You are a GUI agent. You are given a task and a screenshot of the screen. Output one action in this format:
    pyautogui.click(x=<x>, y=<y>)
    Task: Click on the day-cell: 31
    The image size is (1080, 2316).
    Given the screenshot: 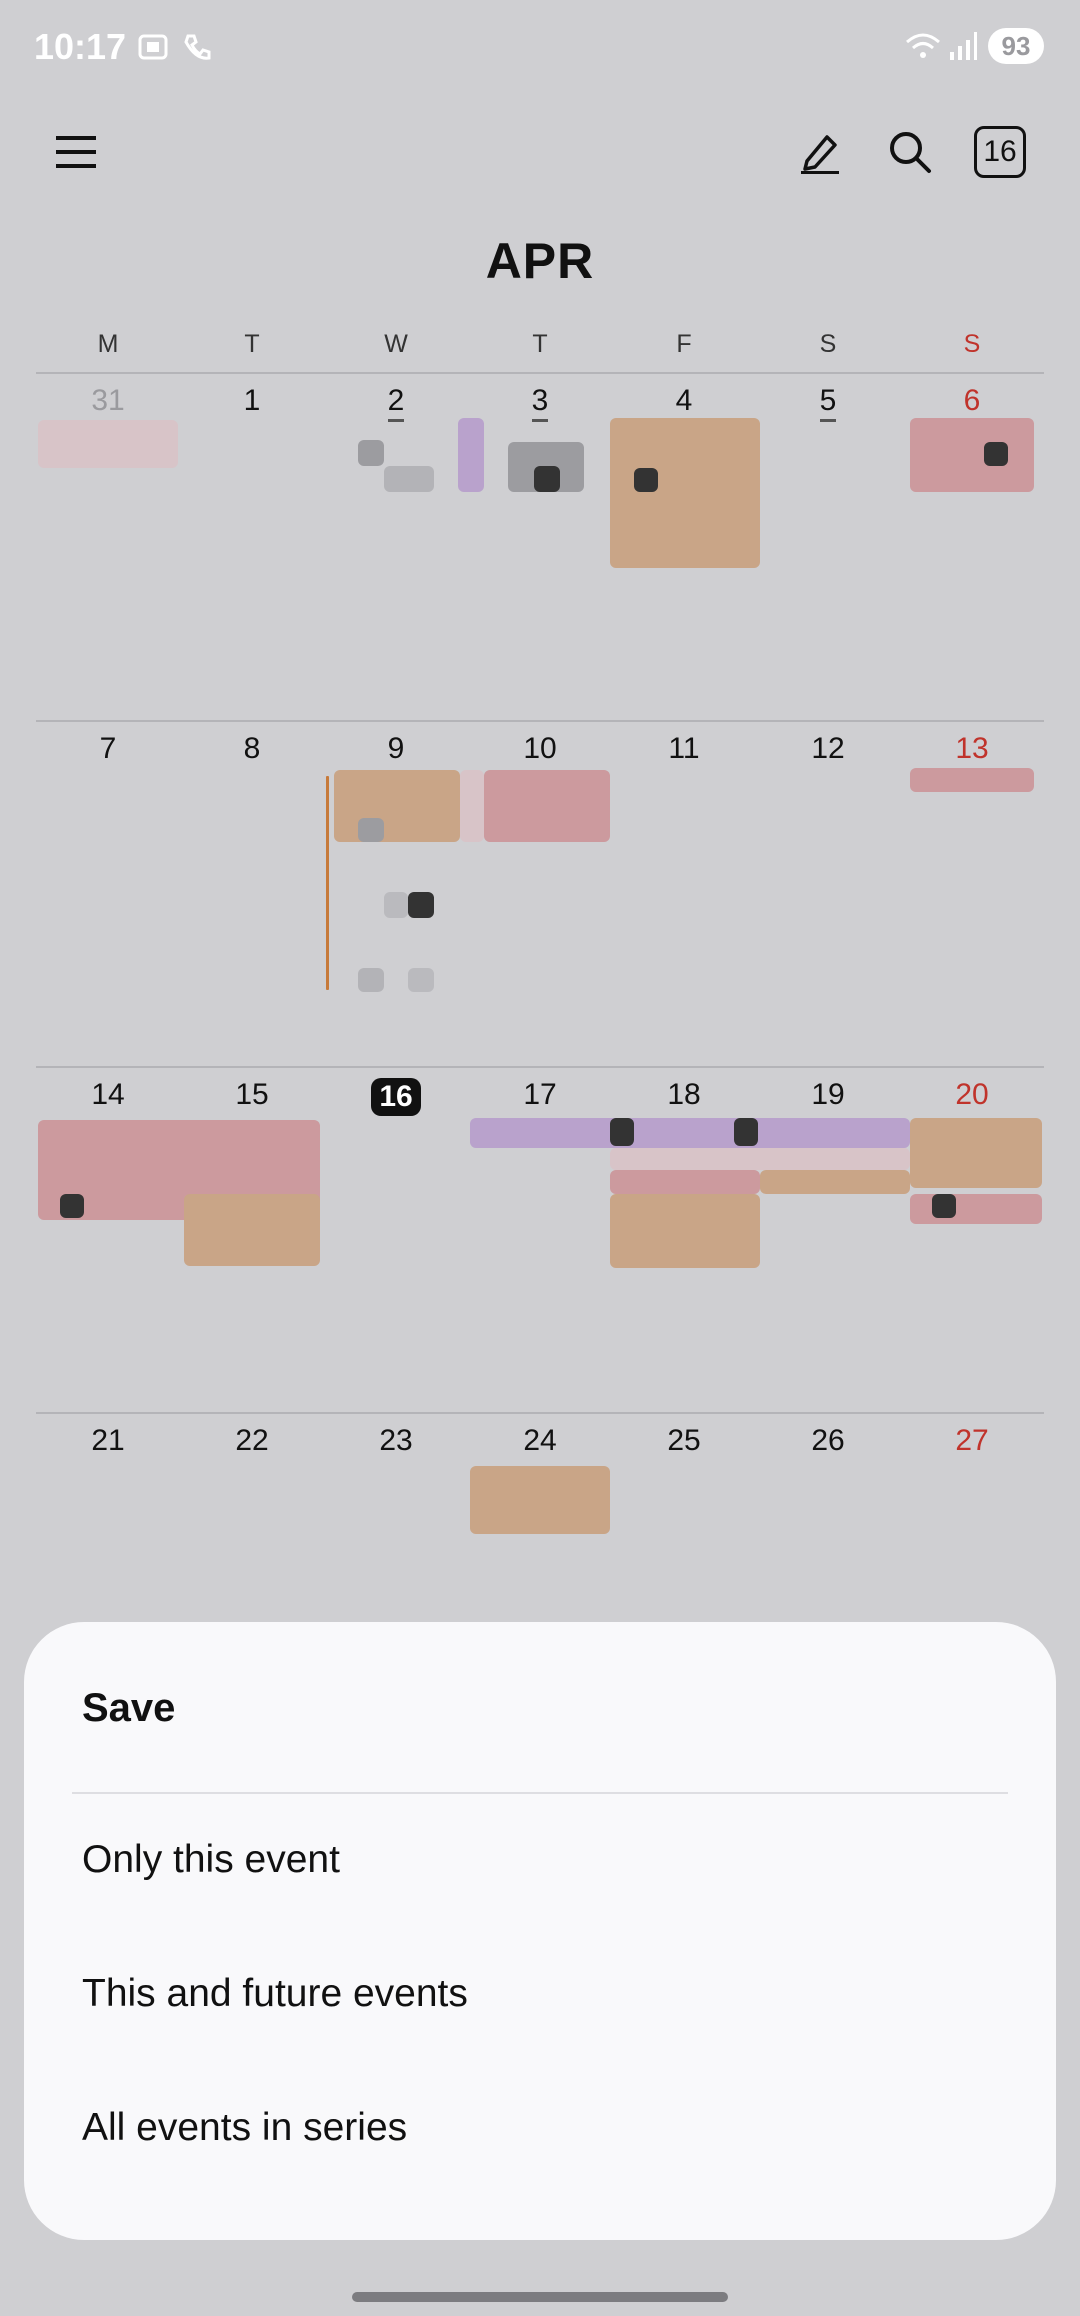 What is the action you would take?
    pyautogui.click(x=108, y=401)
    